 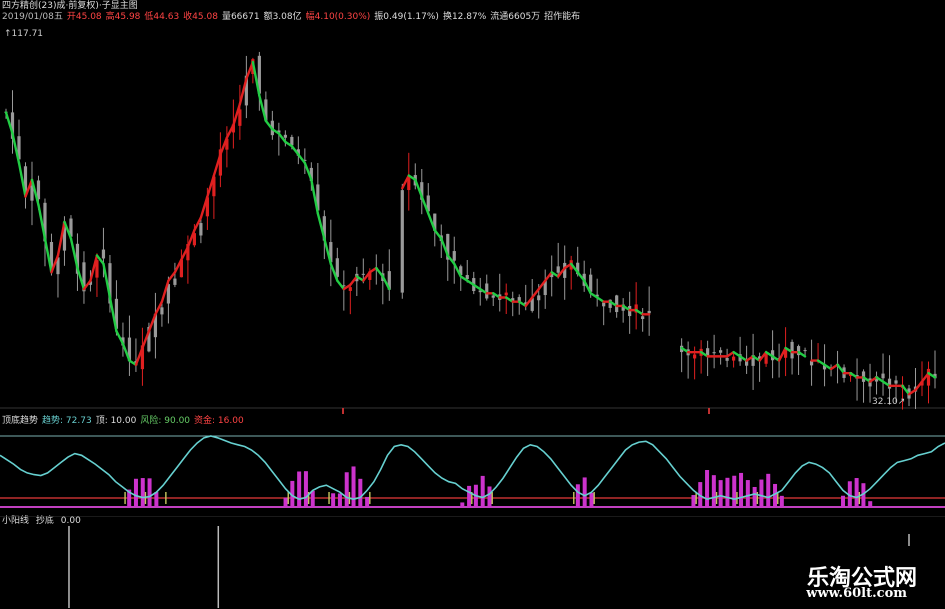 I want to click on watermark-url: www.60lt.com, so click(x=856, y=593).